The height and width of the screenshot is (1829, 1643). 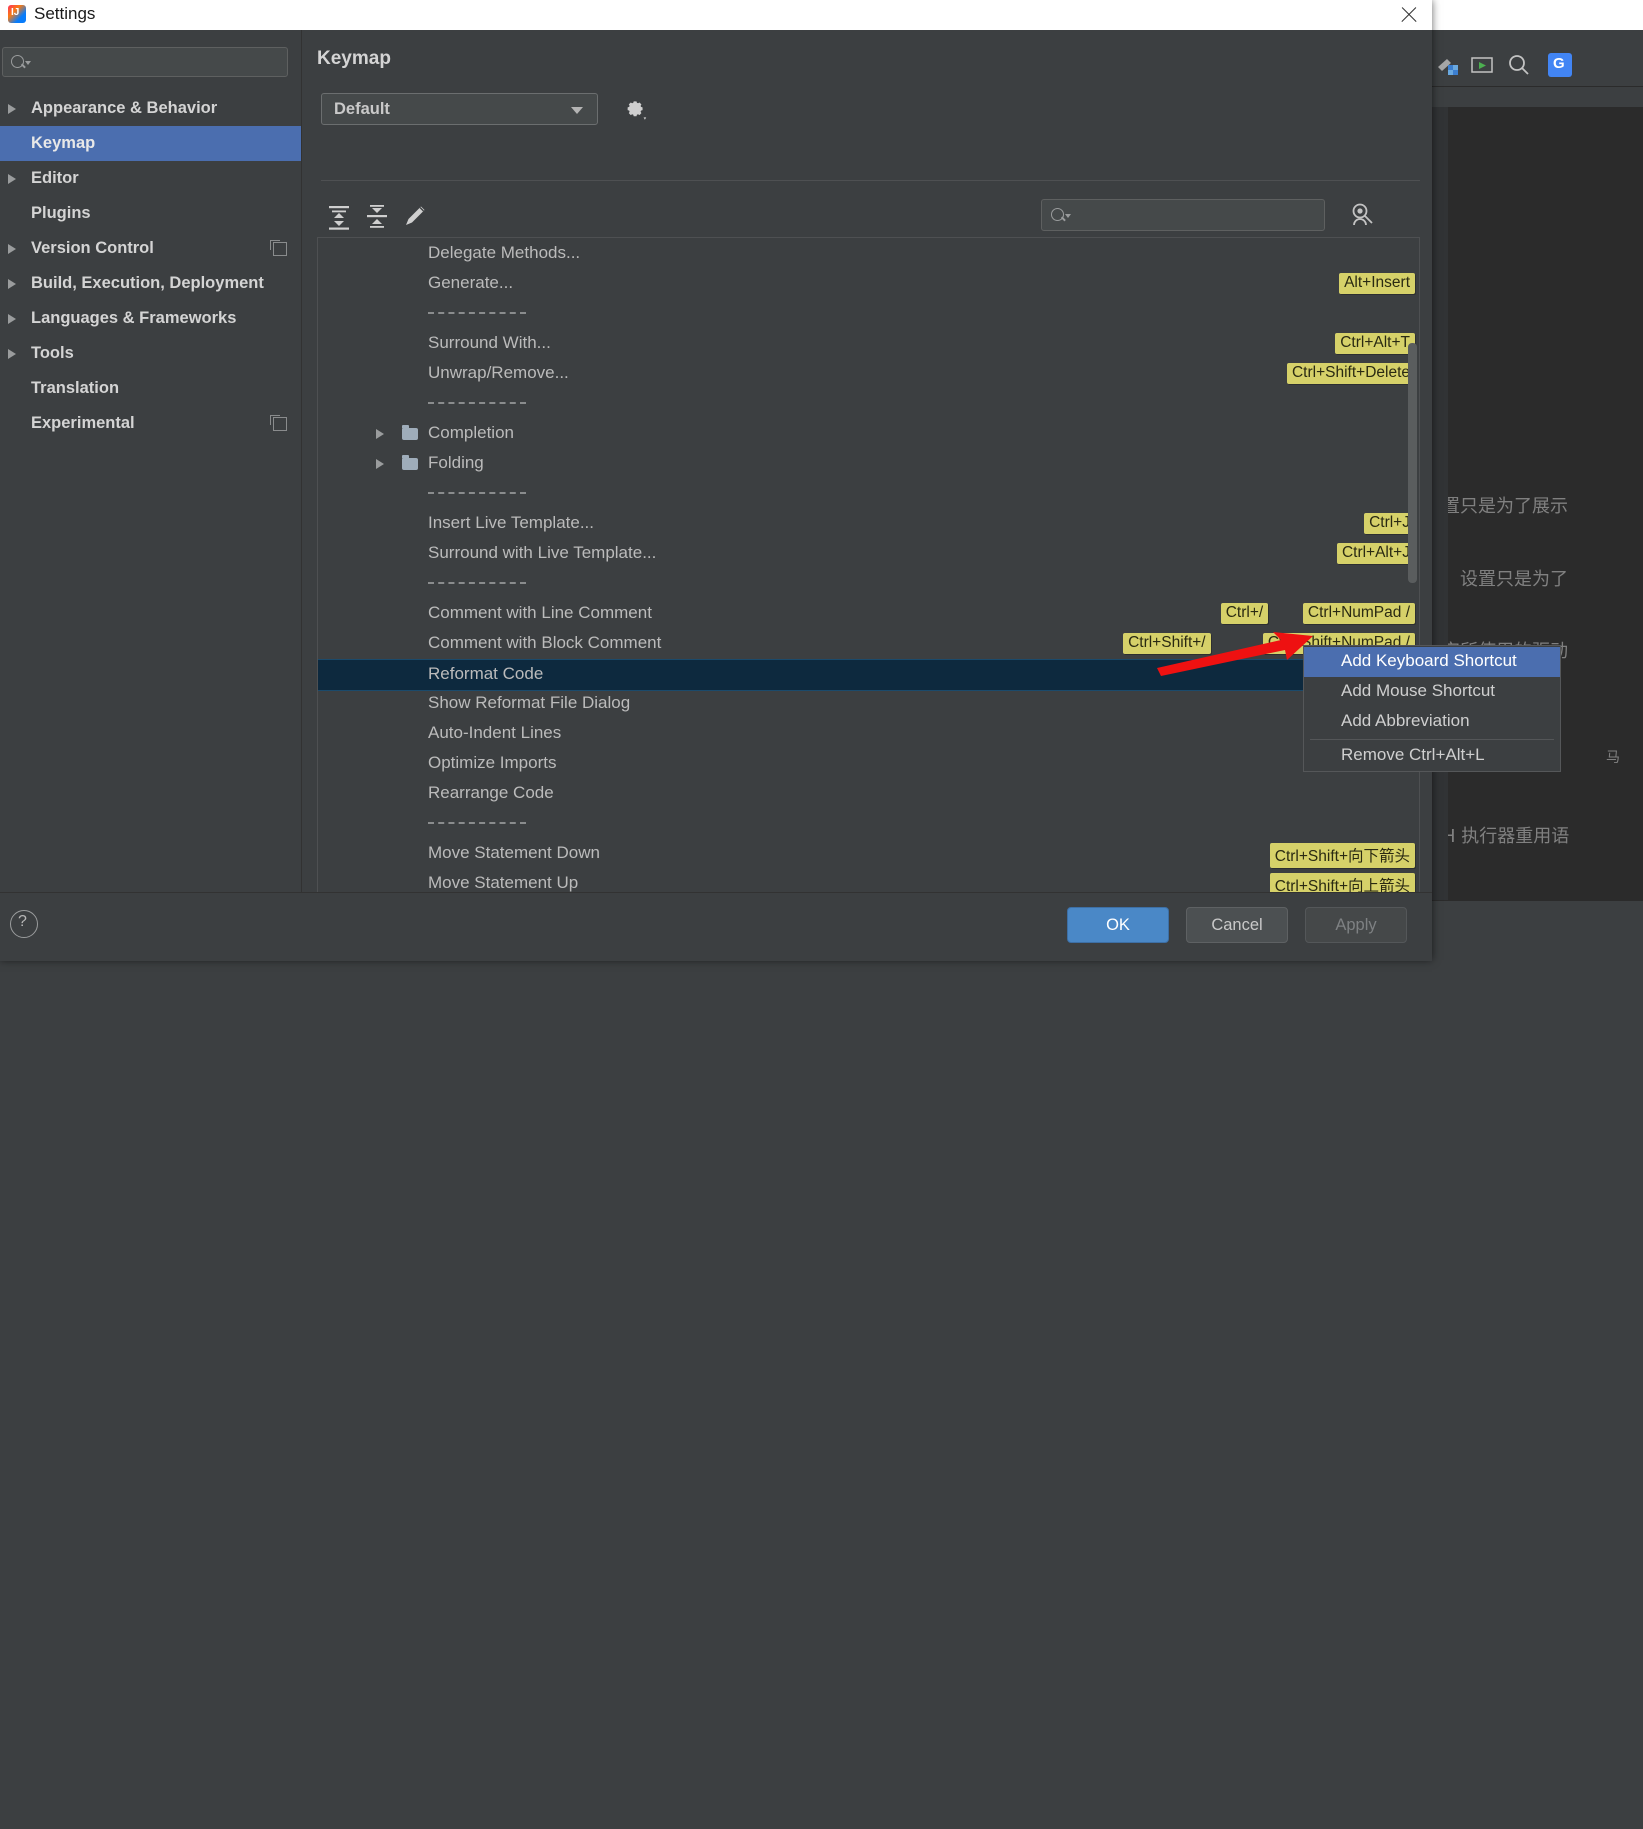 What do you see at coordinates (52, 353) in the screenshot?
I see `sidebar-item-label: Tools` at bounding box center [52, 353].